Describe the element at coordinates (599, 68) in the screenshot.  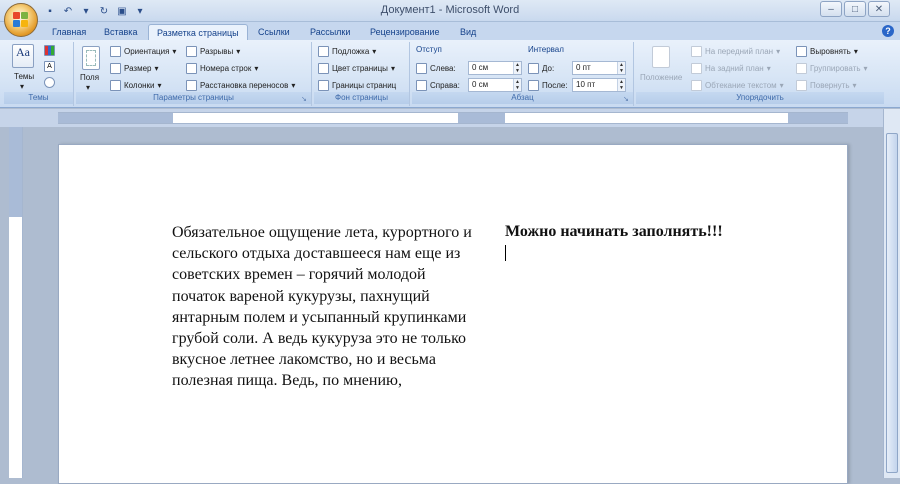
I see `spacing-before-input: 0 пт ▲ ▼` at that location.